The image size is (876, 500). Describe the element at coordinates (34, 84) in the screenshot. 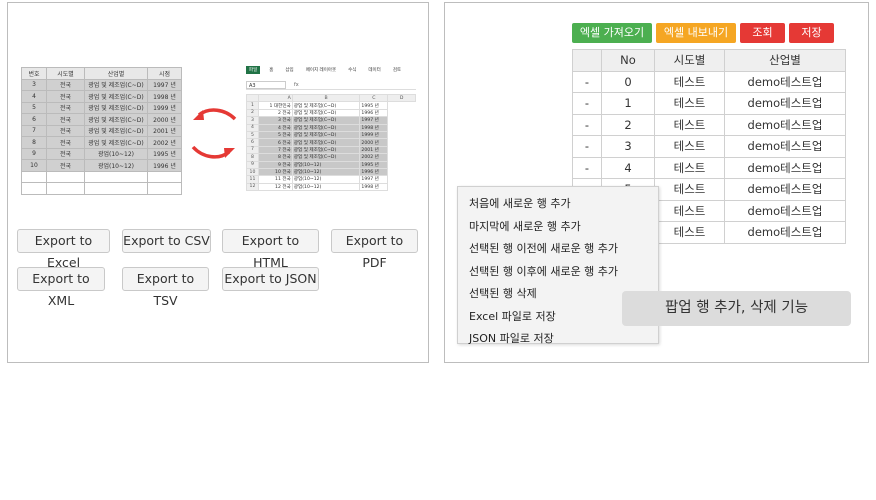

I see `mini-grid-cell: 3` at that location.